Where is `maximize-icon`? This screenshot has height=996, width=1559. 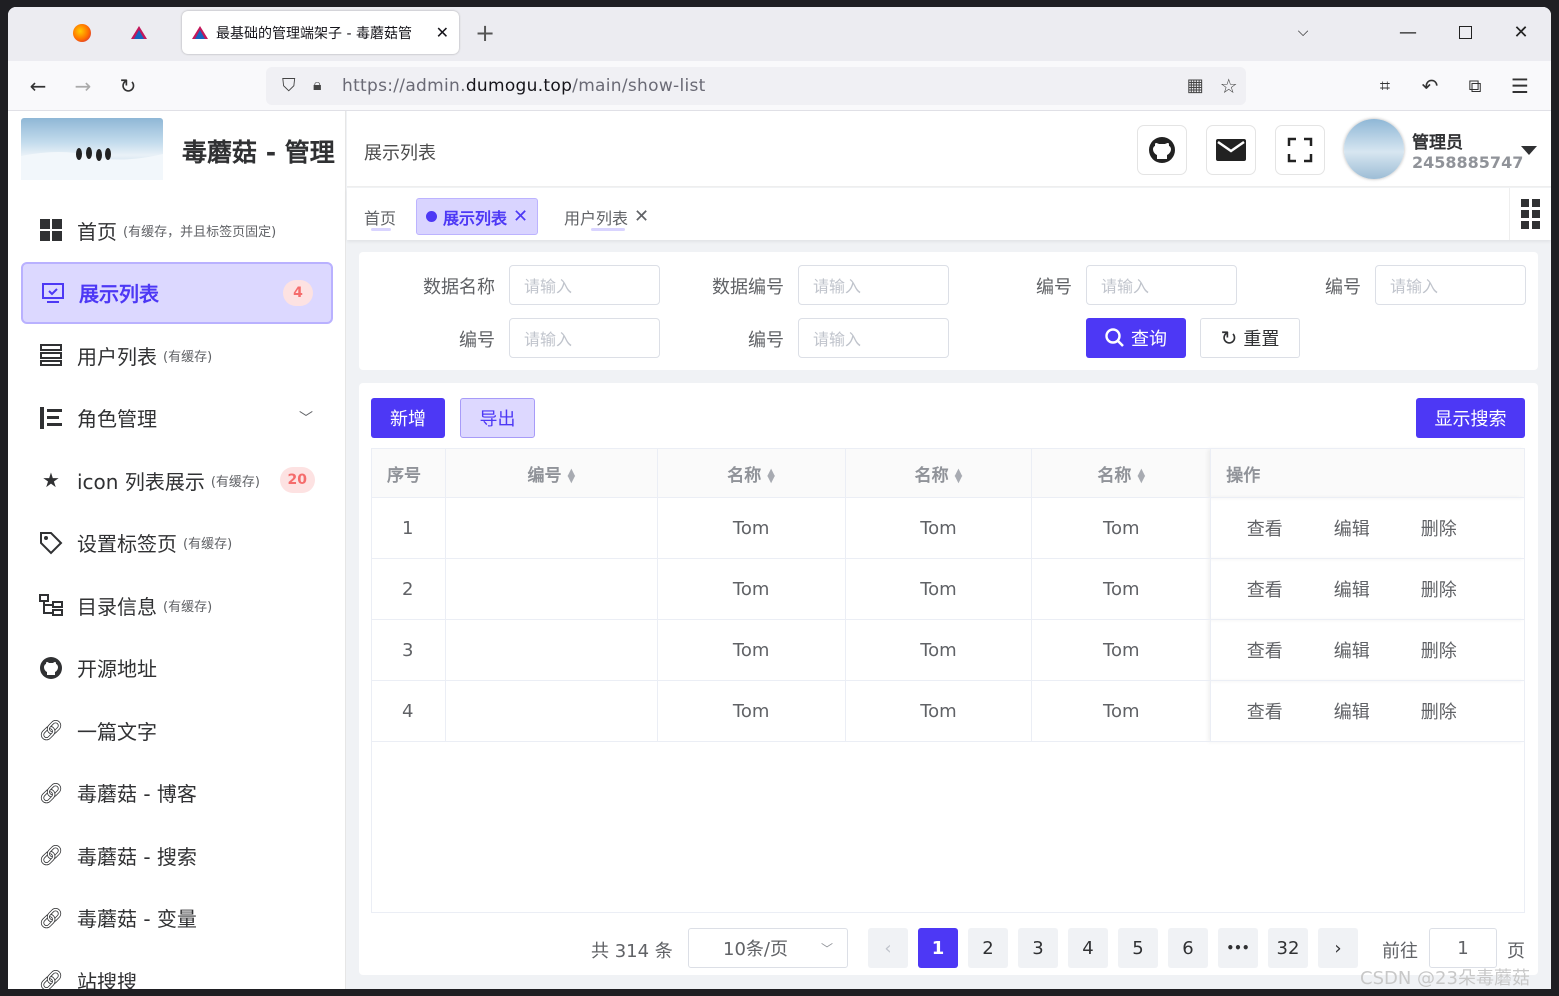
maximize-icon is located at coordinates (1465, 32).